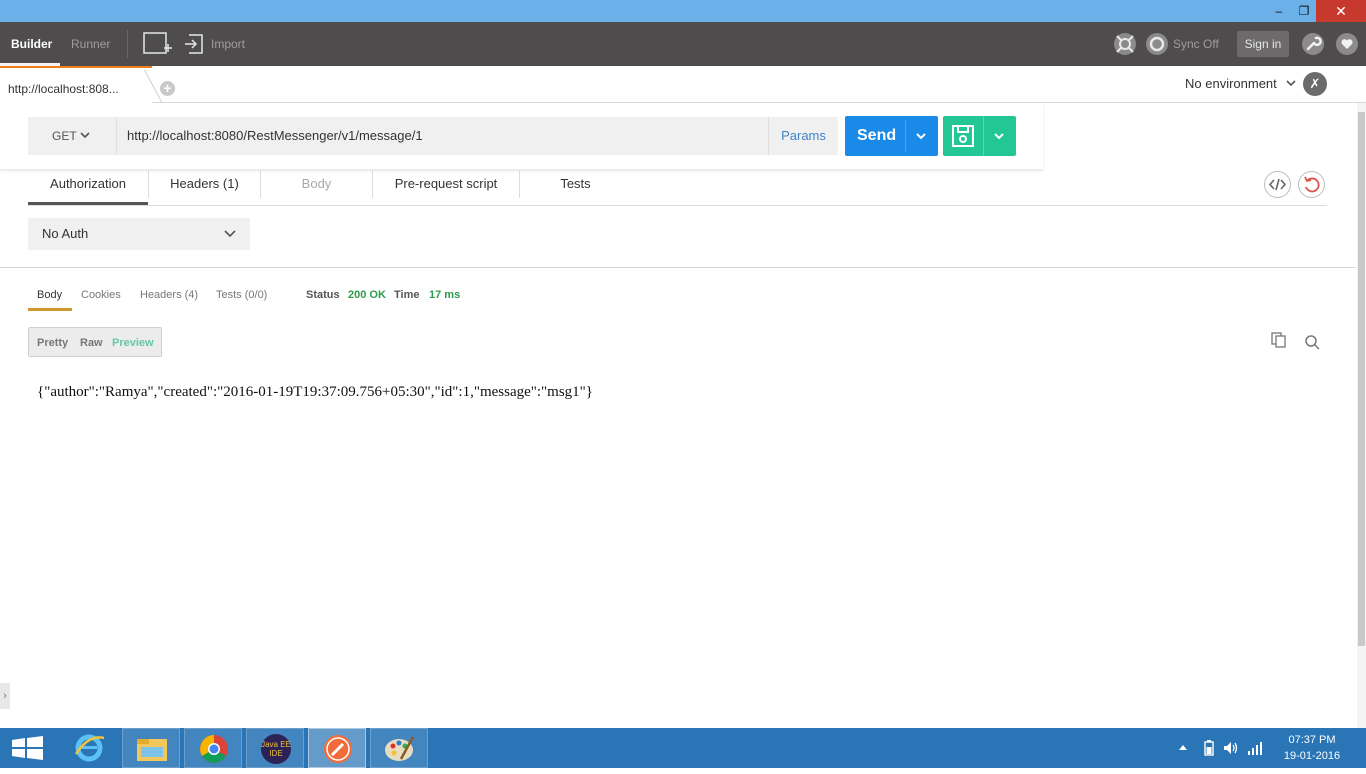 The image size is (1366, 774). Describe the element at coordinates (1183, 748) in the screenshot. I see `tray-expand-icon` at that location.